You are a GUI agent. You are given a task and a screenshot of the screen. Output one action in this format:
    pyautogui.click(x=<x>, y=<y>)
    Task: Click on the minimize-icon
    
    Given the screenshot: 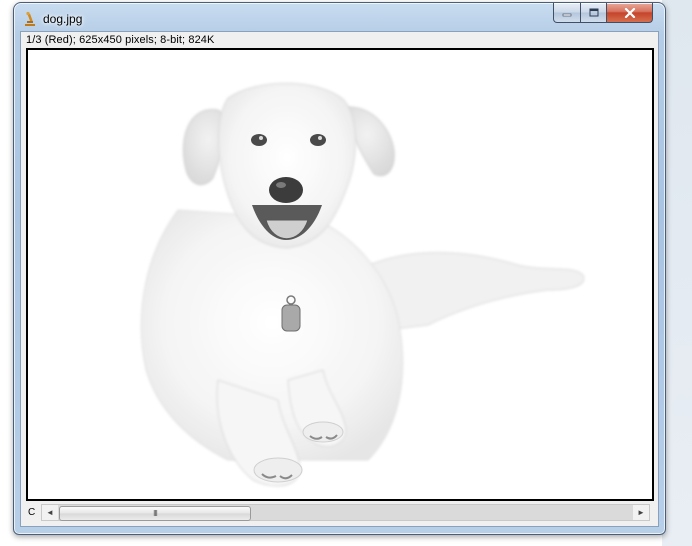 What is the action you would take?
    pyautogui.click(x=567, y=14)
    